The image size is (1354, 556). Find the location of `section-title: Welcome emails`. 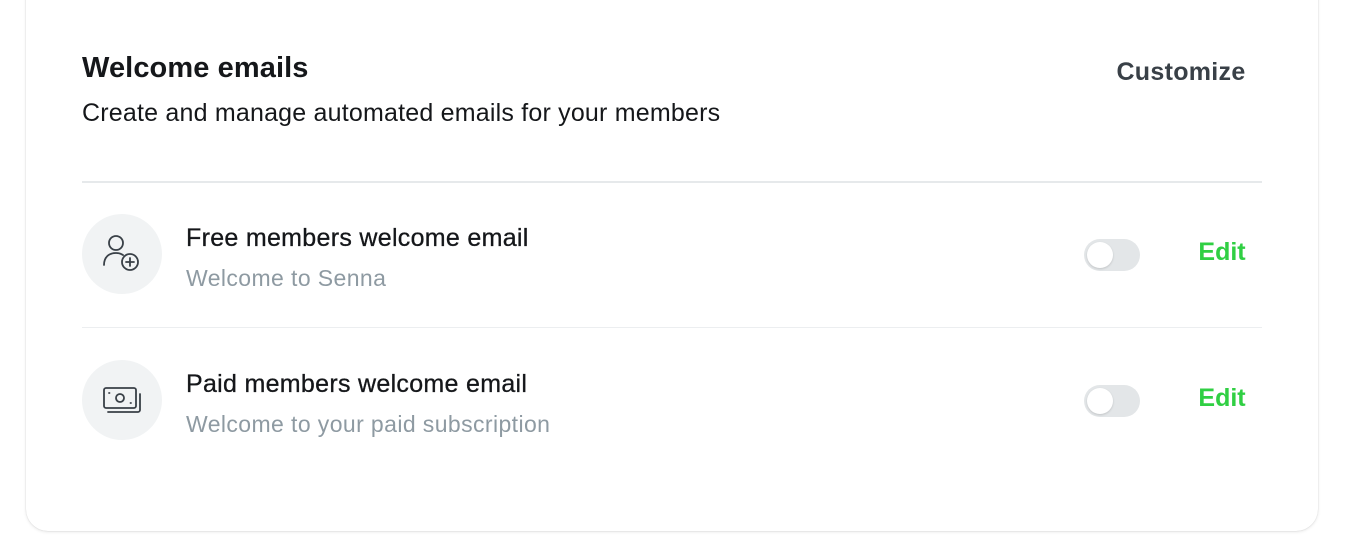

section-title: Welcome emails is located at coordinates (195, 68).